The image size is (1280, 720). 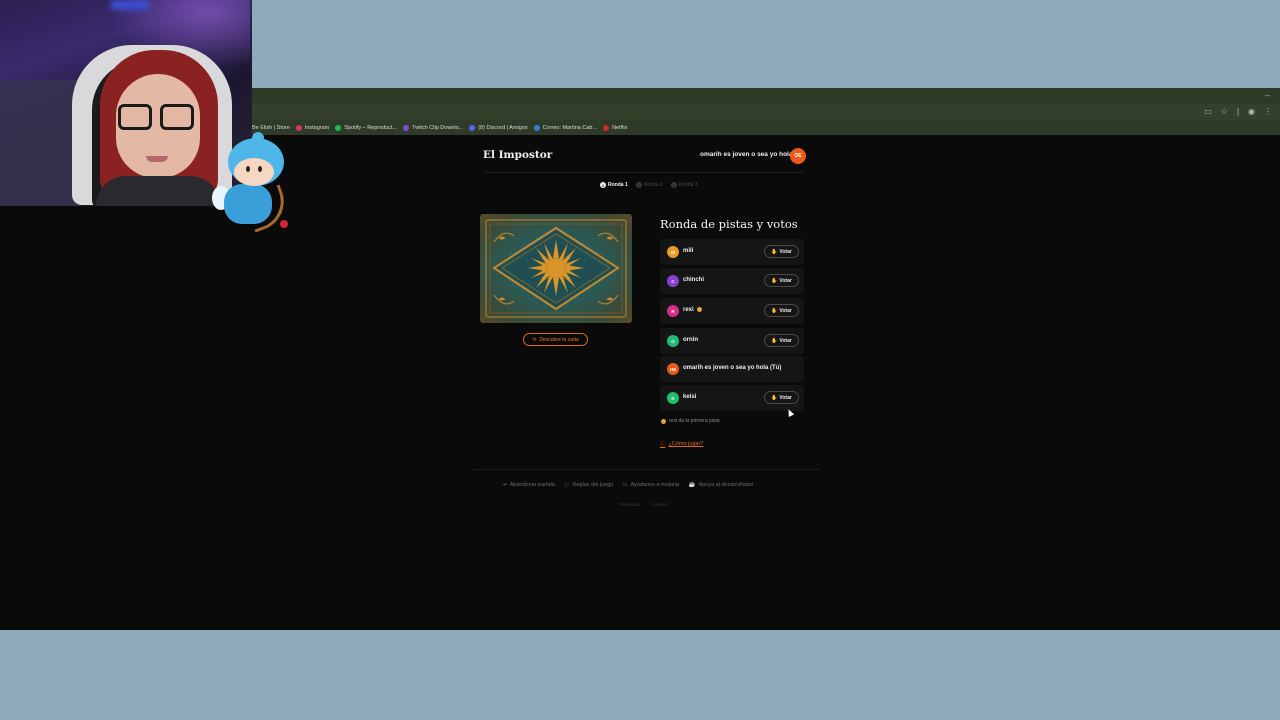 What do you see at coordinates (690, 421) in the screenshot?
I see `first-clue-hint: rexi da la primera pista` at bounding box center [690, 421].